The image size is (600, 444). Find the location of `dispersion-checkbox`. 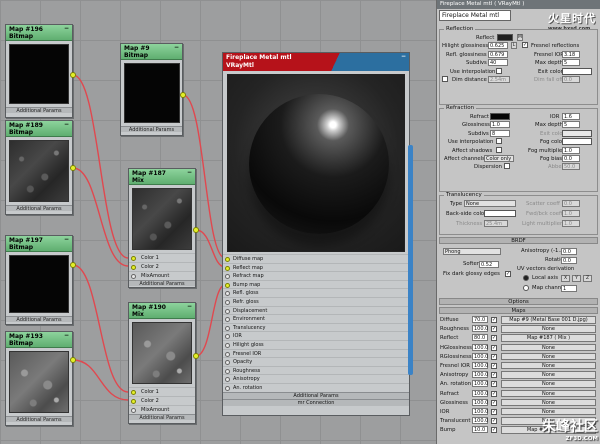

dispersion-checkbox is located at coordinates (507, 166).